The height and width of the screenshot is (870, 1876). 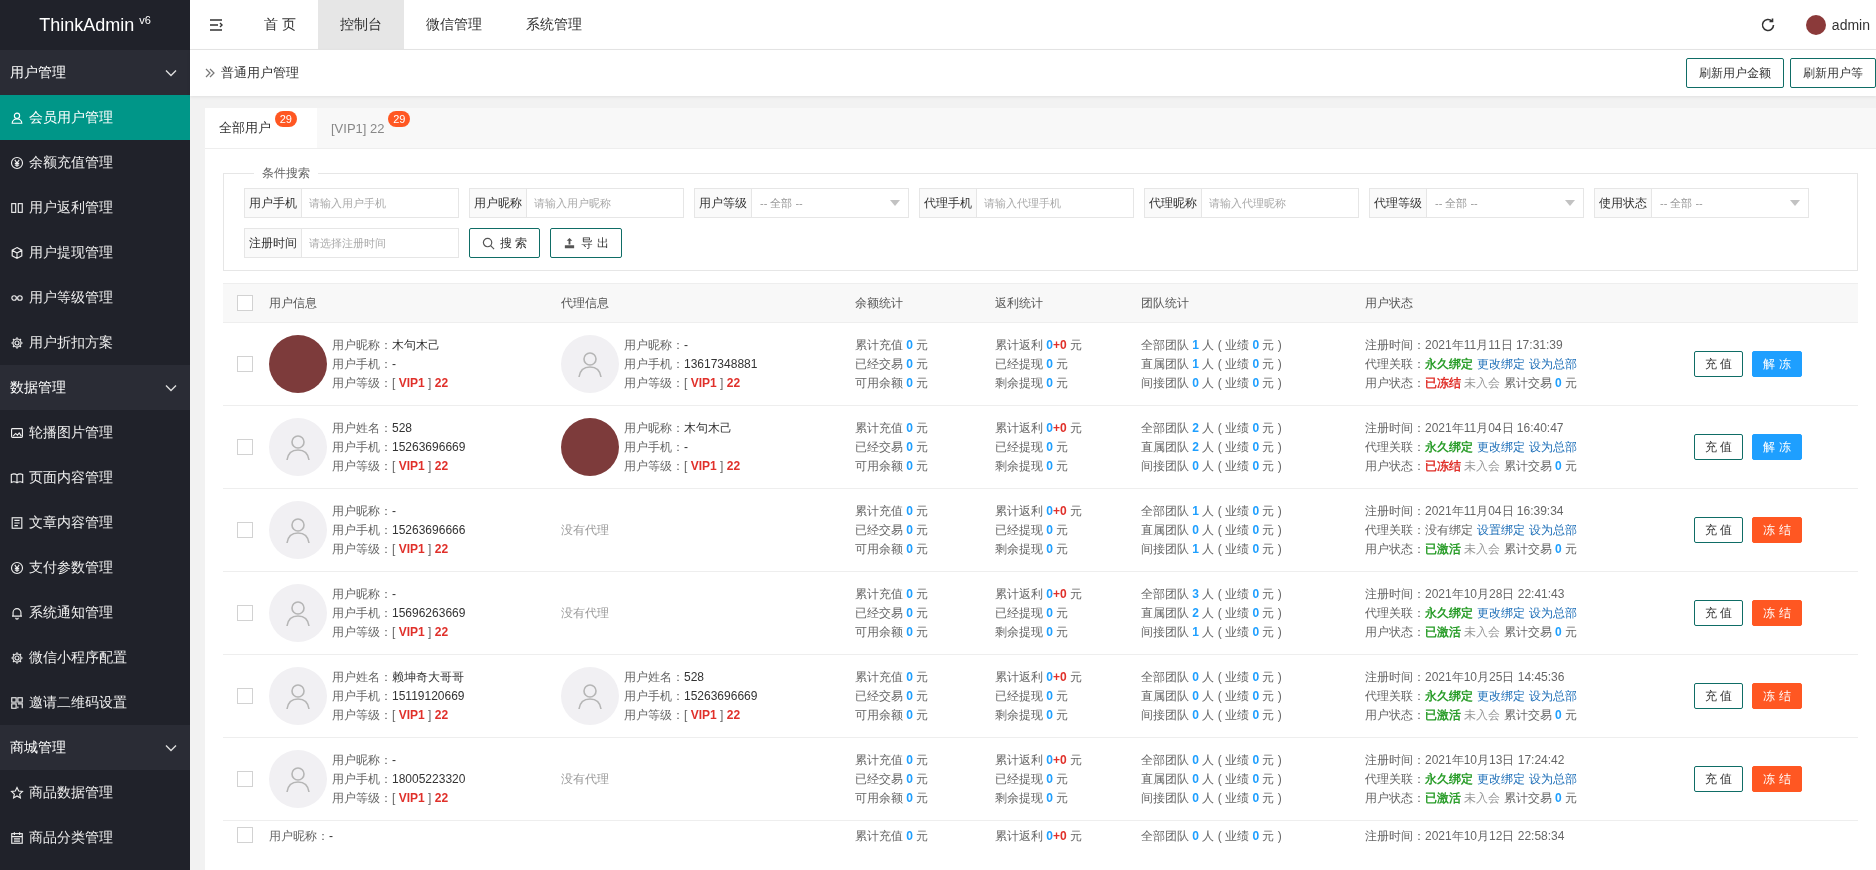 What do you see at coordinates (1465, 594) in the screenshot?
I see `info-line: 注册时间：2021年10月28日 22:41:43` at bounding box center [1465, 594].